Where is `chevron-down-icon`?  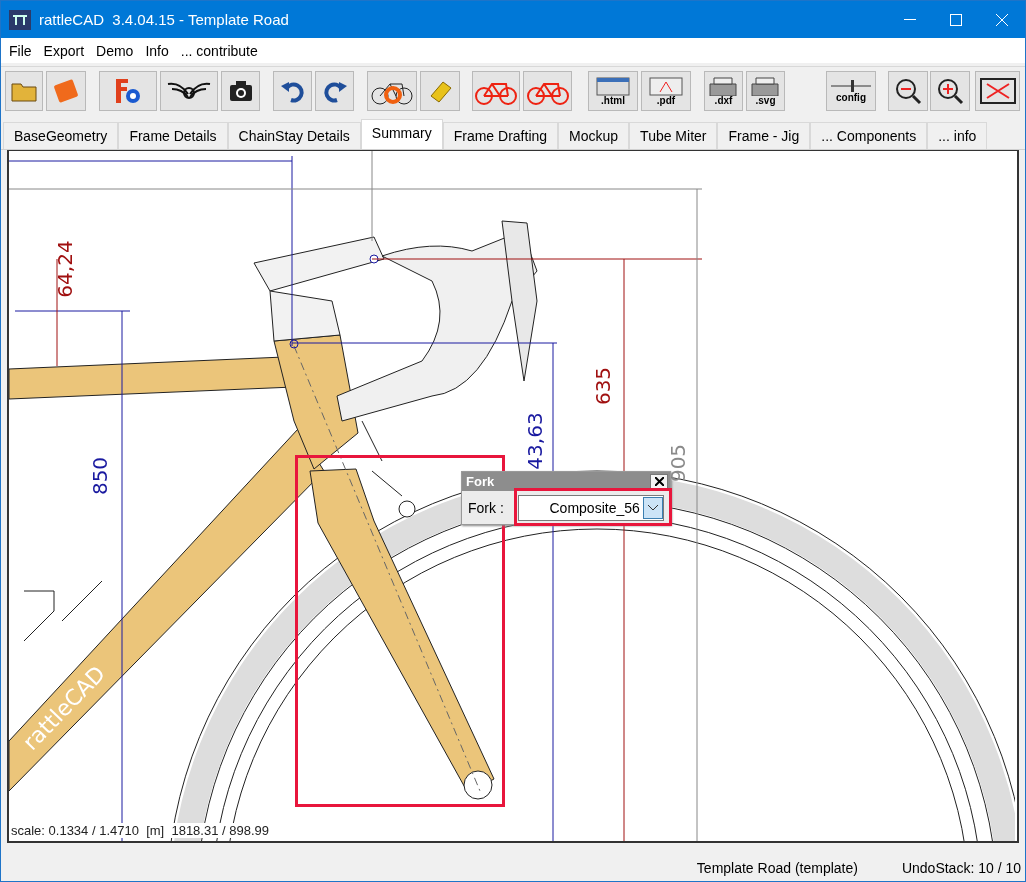 chevron-down-icon is located at coordinates (652, 507).